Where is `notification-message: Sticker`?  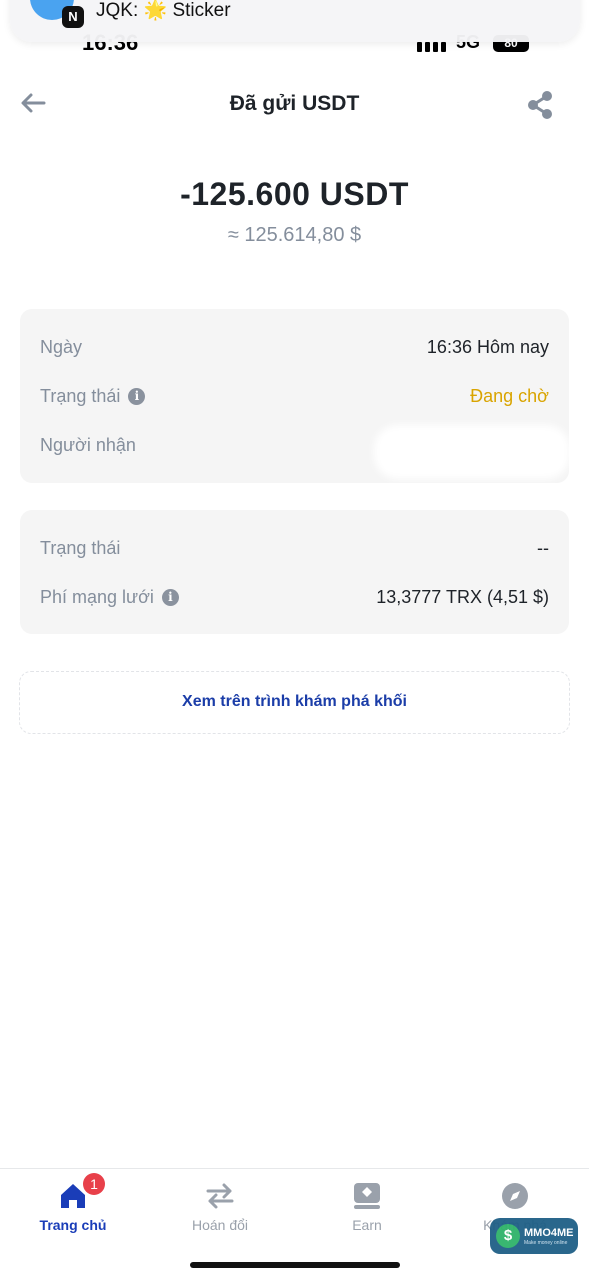 notification-message: Sticker is located at coordinates (199, 10).